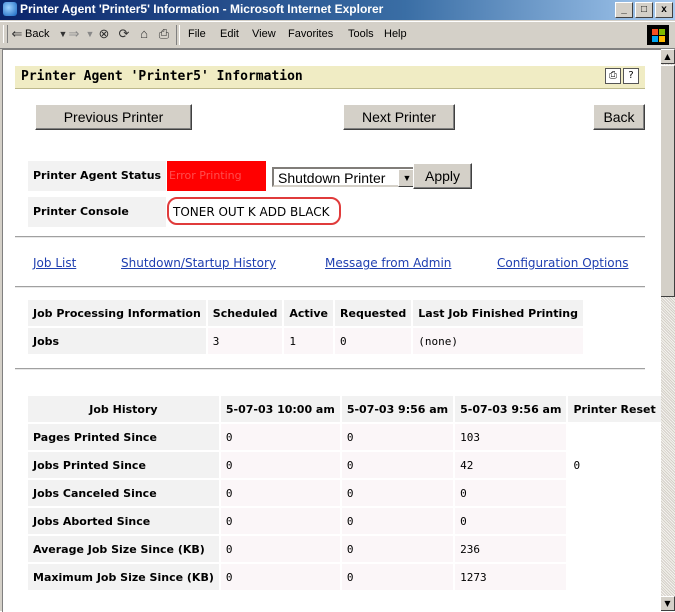 The width and height of the screenshot is (675, 612). What do you see at coordinates (498, 313) in the screenshot?
I see `column-header: Last Job Finished Printing` at bounding box center [498, 313].